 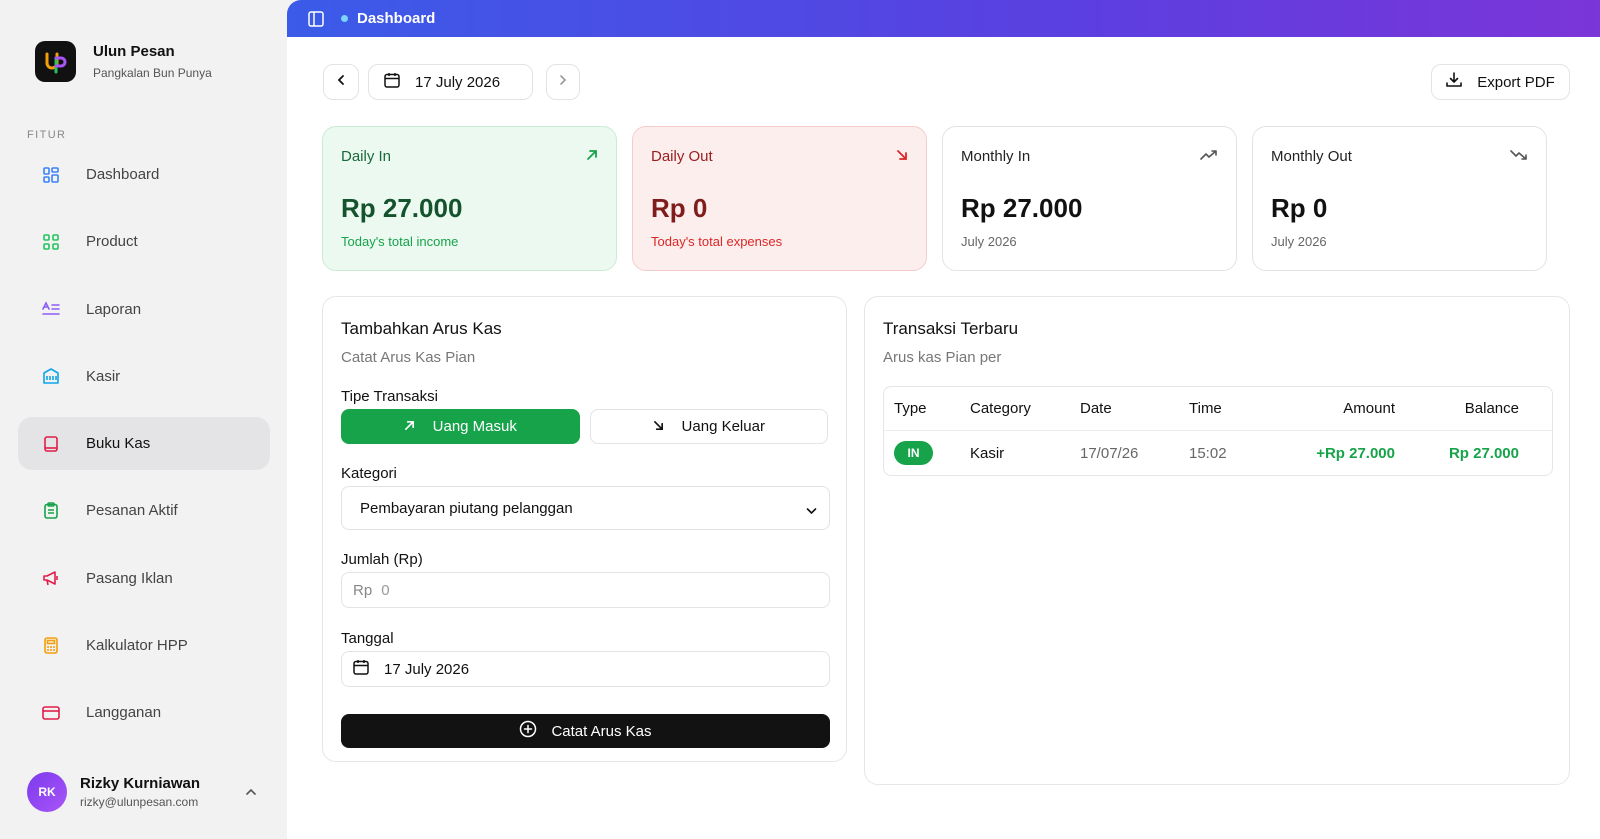 What do you see at coordinates (144, 376) in the screenshot?
I see `sidebar-item-kasir: Kasir` at bounding box center [144, 376].